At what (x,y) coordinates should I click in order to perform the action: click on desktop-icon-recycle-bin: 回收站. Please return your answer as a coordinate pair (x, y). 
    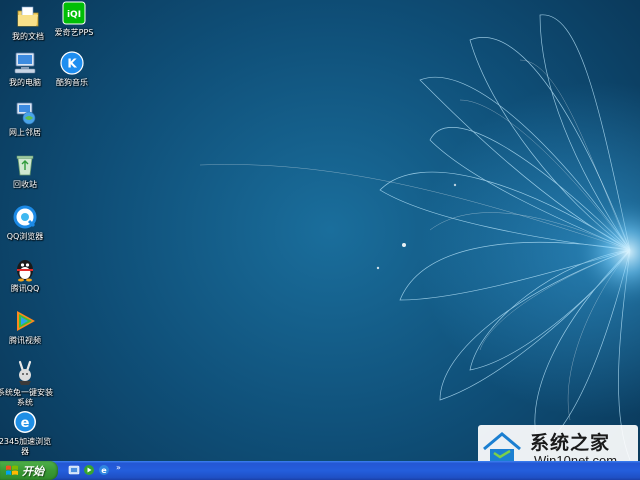
    Looking at the image, I should click on (26, 171).